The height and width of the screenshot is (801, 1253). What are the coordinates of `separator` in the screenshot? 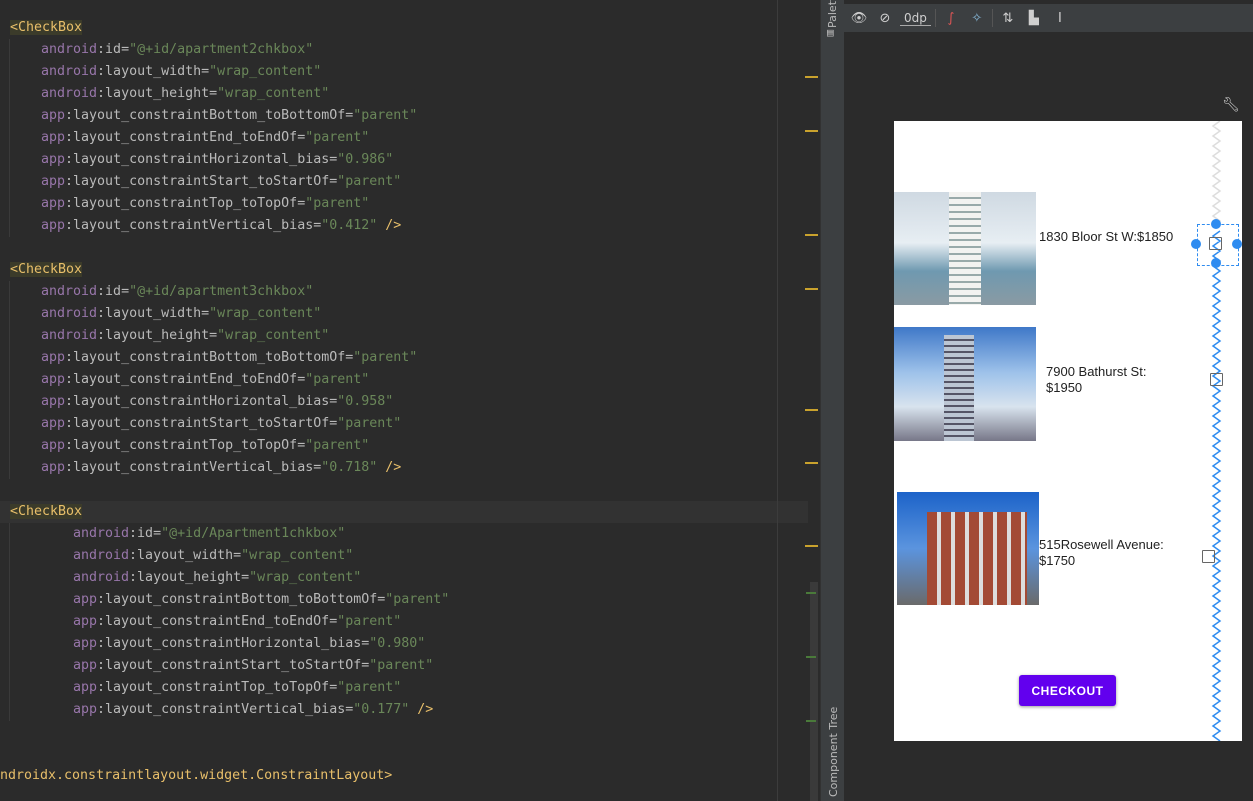 It's located at (935, 18).